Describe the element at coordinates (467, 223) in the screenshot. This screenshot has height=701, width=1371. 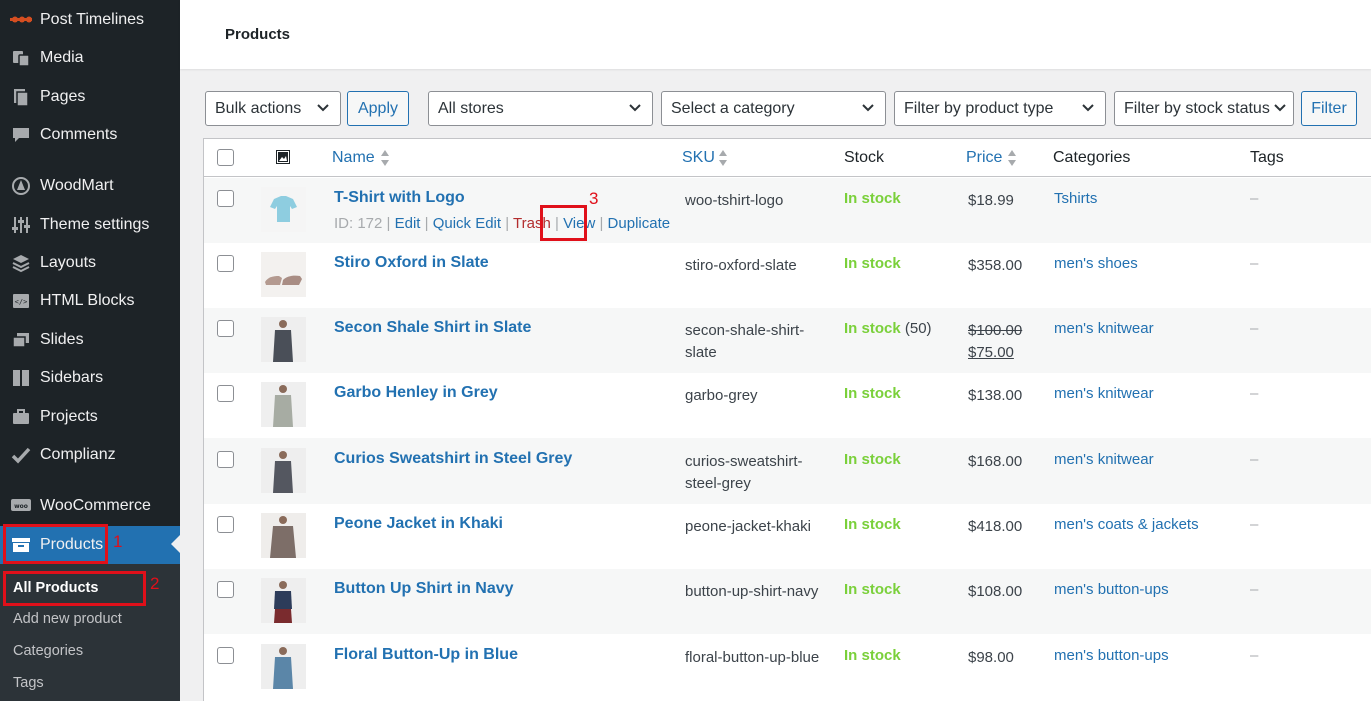
I see `quick-edit-link: Quick Edit` at that location.